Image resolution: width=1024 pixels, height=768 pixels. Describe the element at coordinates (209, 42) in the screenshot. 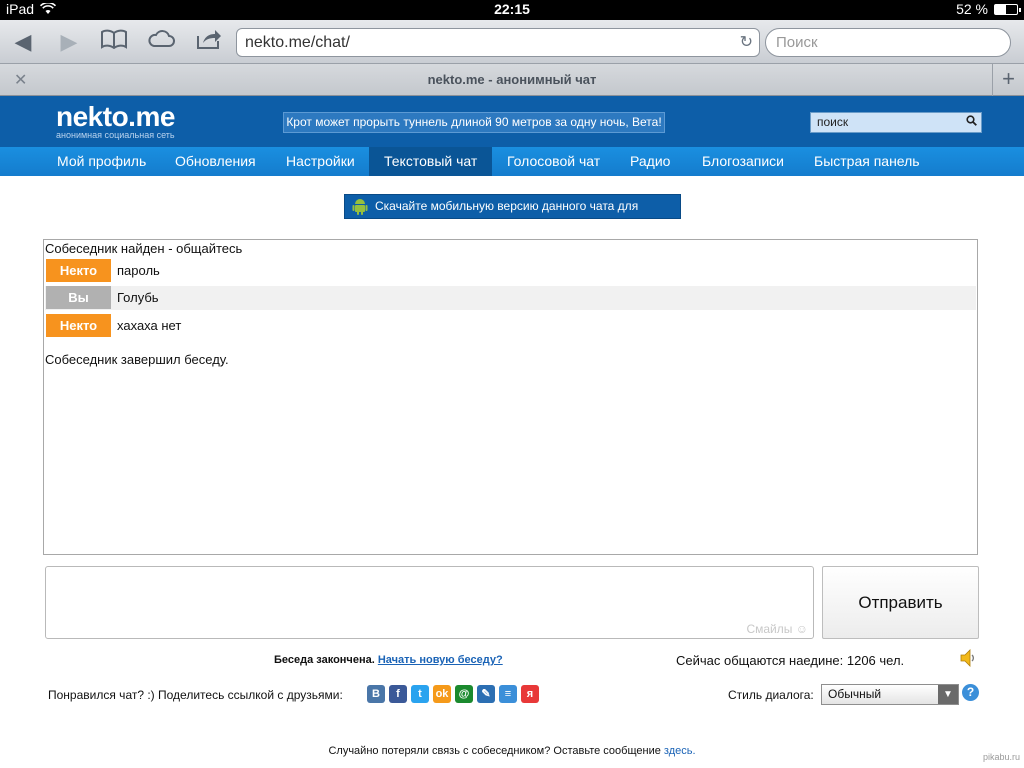

I see `share-action-icon` at that location.